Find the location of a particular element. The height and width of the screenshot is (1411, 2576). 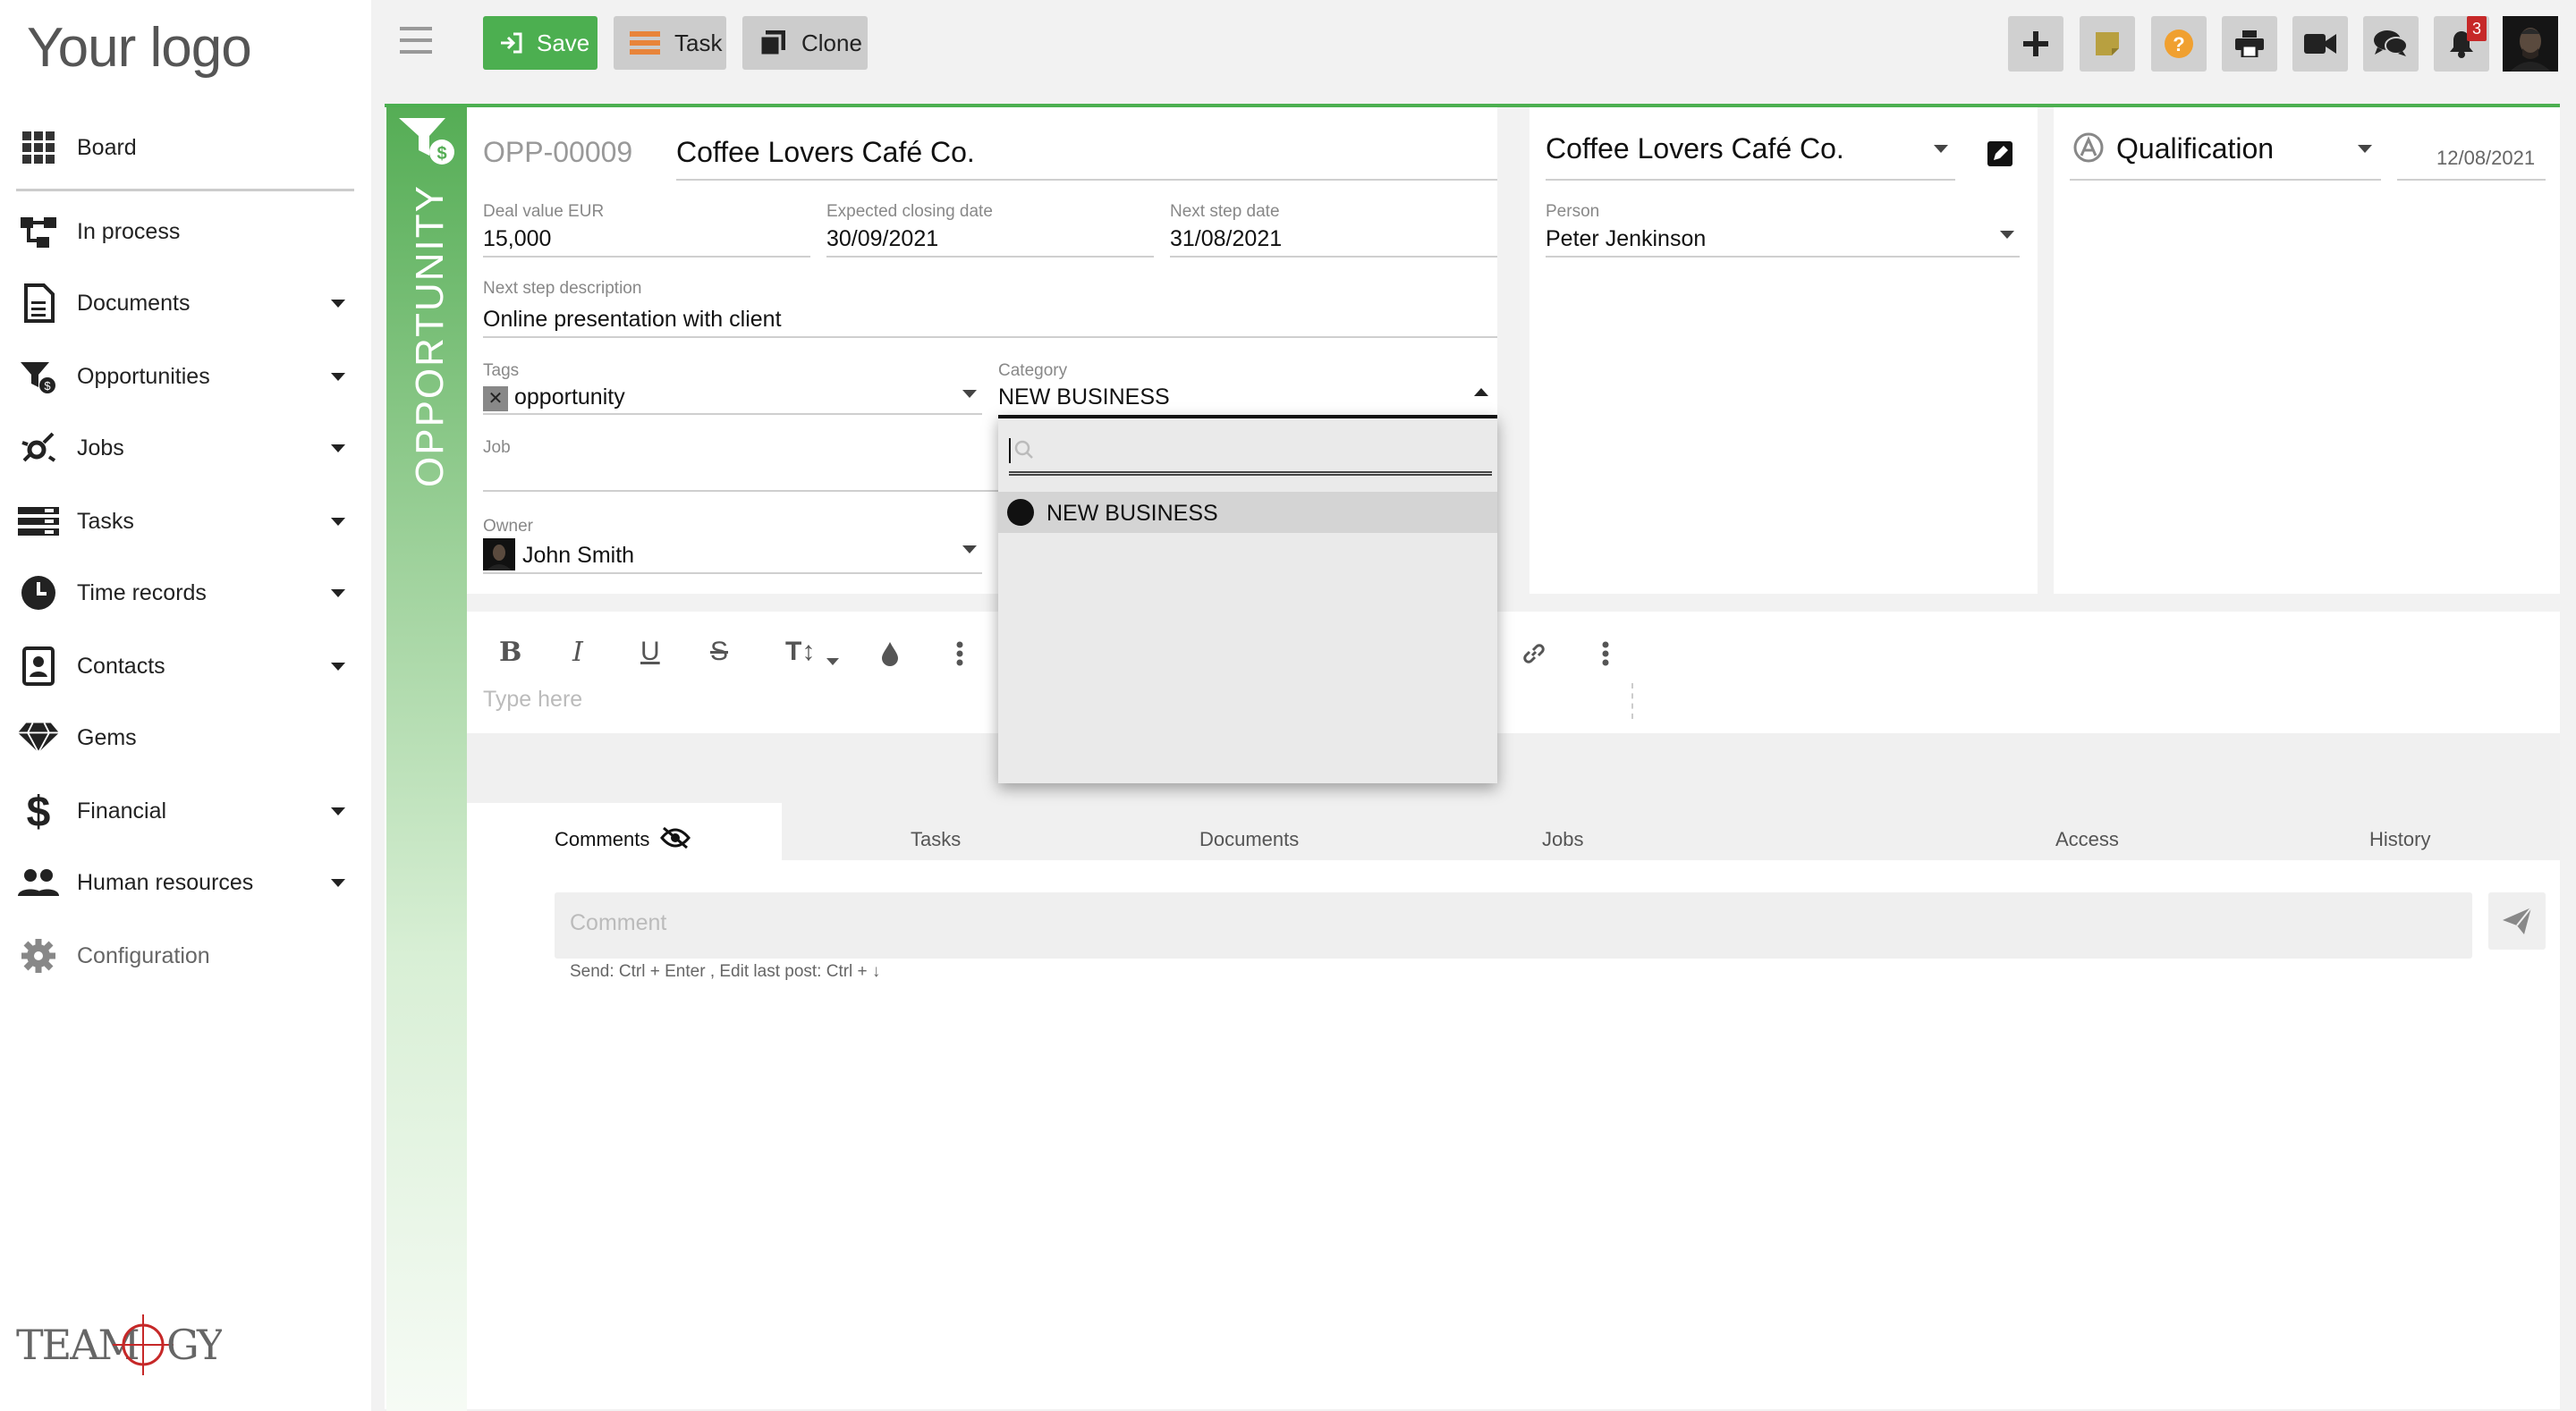

company-select: Coffee Lovers Café Co. is located at coordinates (1695, 148).